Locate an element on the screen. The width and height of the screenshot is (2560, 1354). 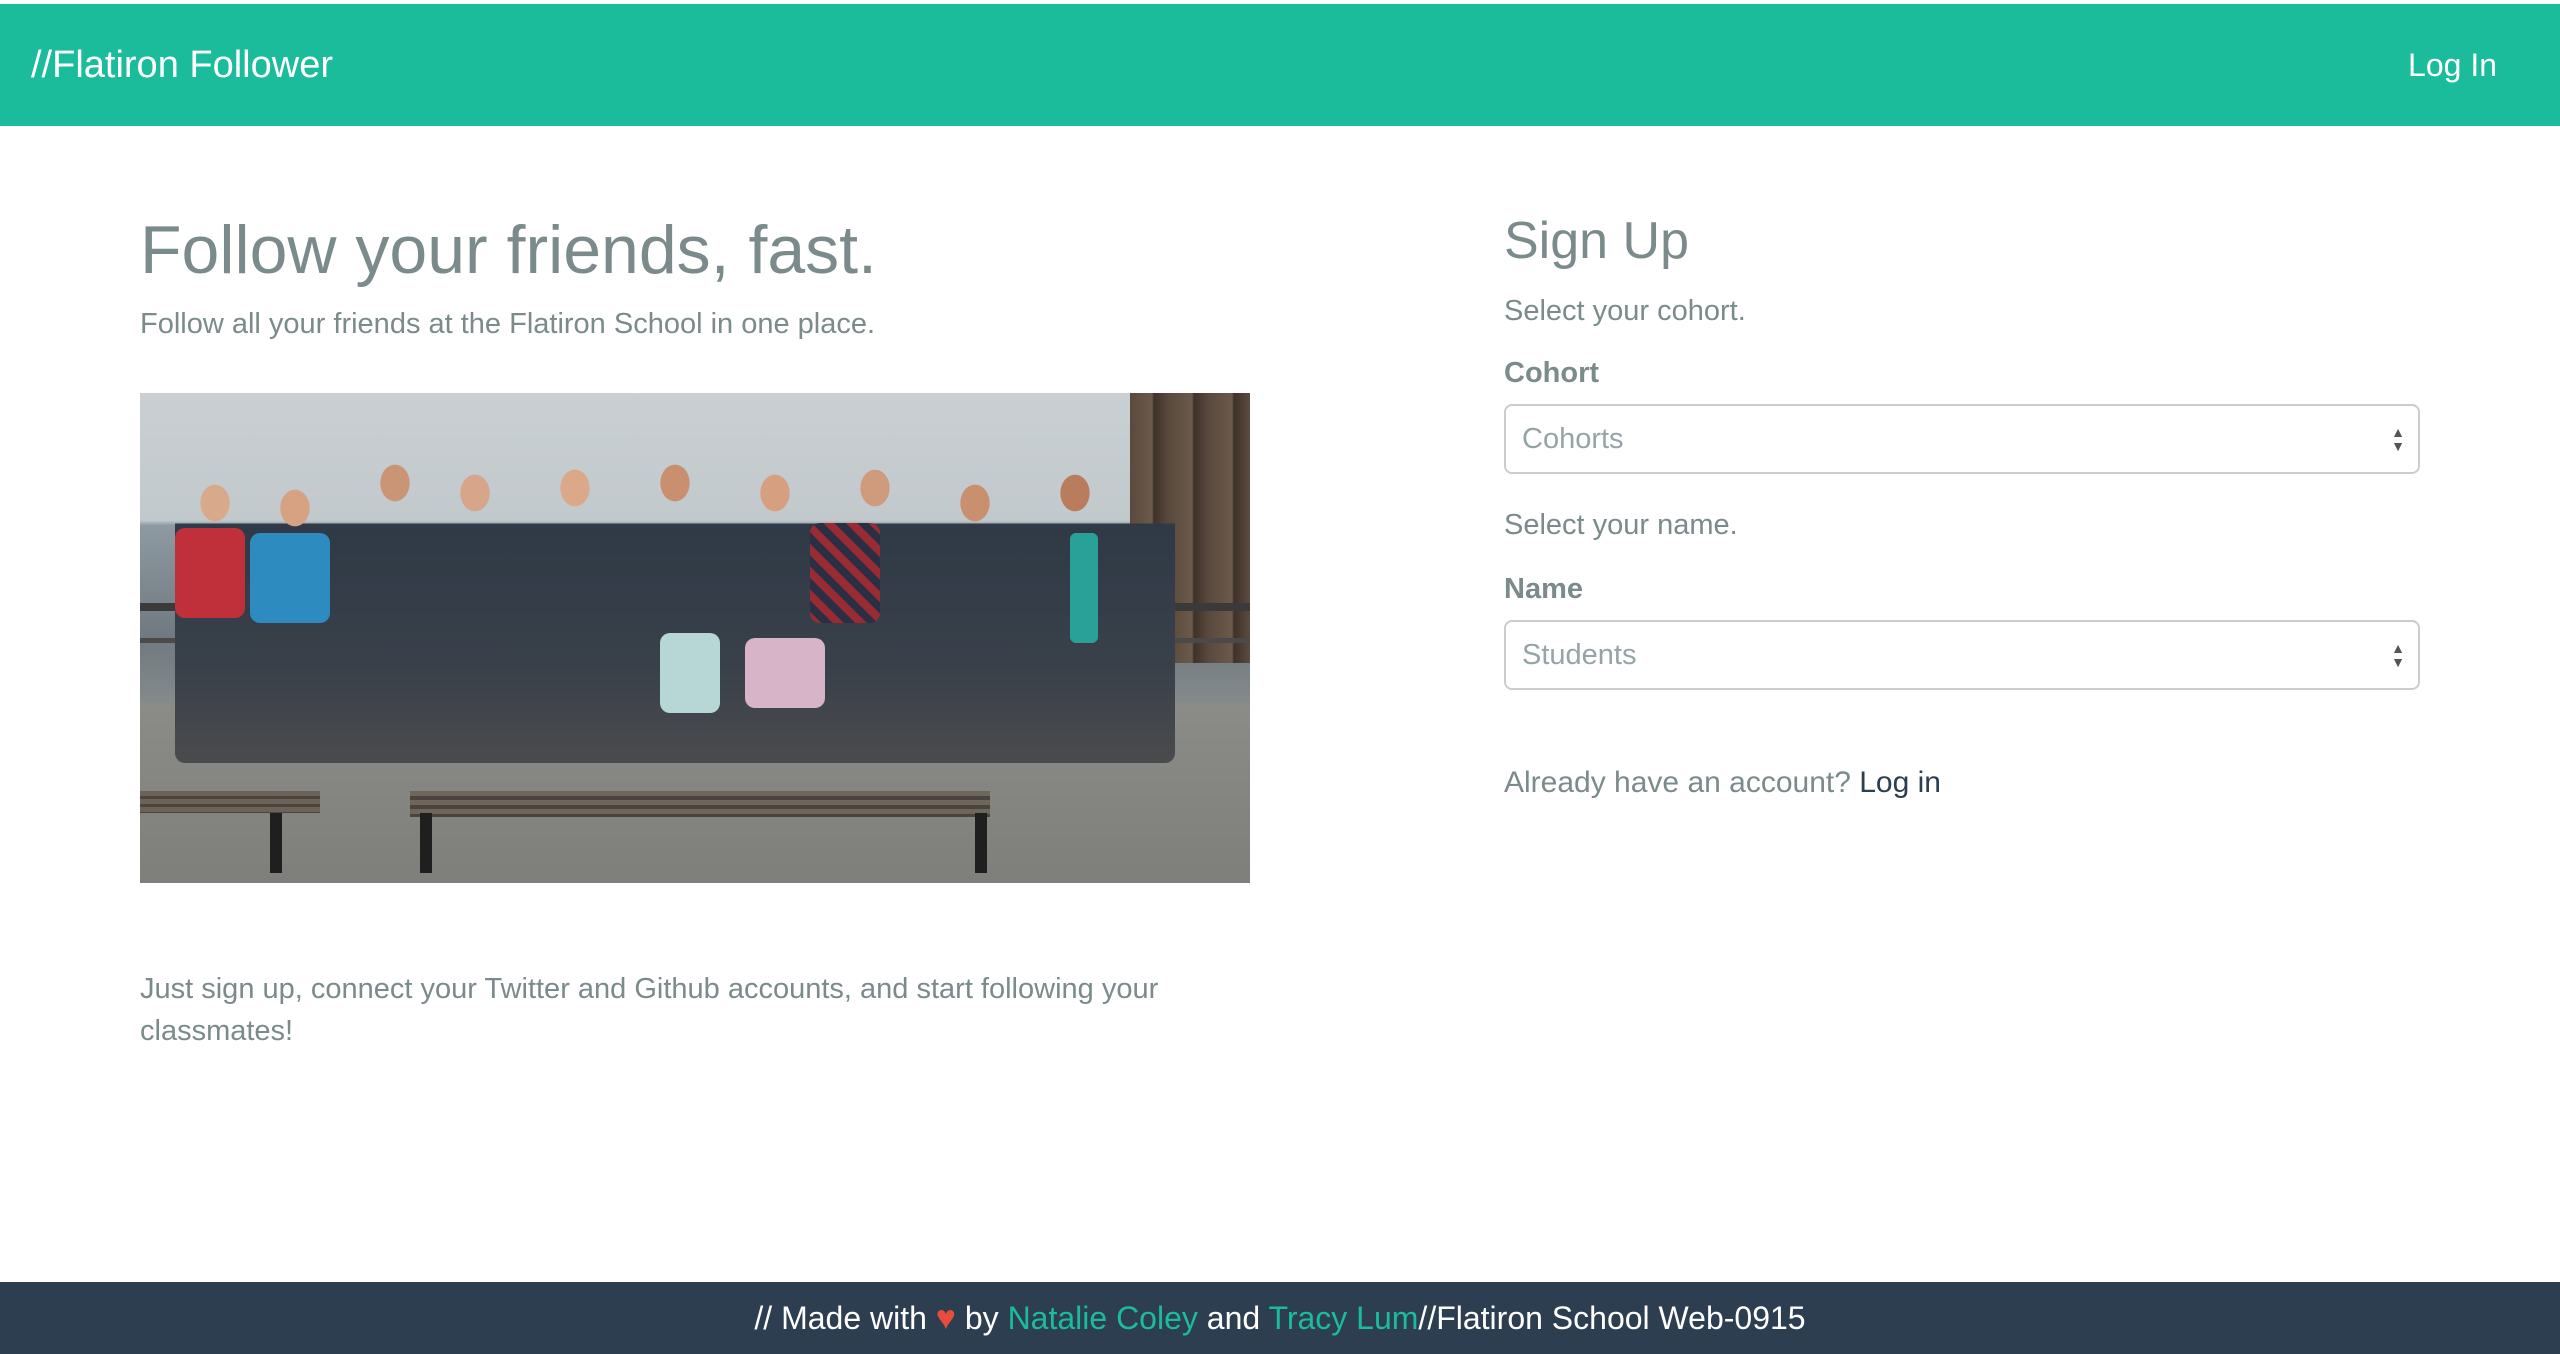
author-link-tracy: Tracy Lum is located at coordinates (1343, 1318).